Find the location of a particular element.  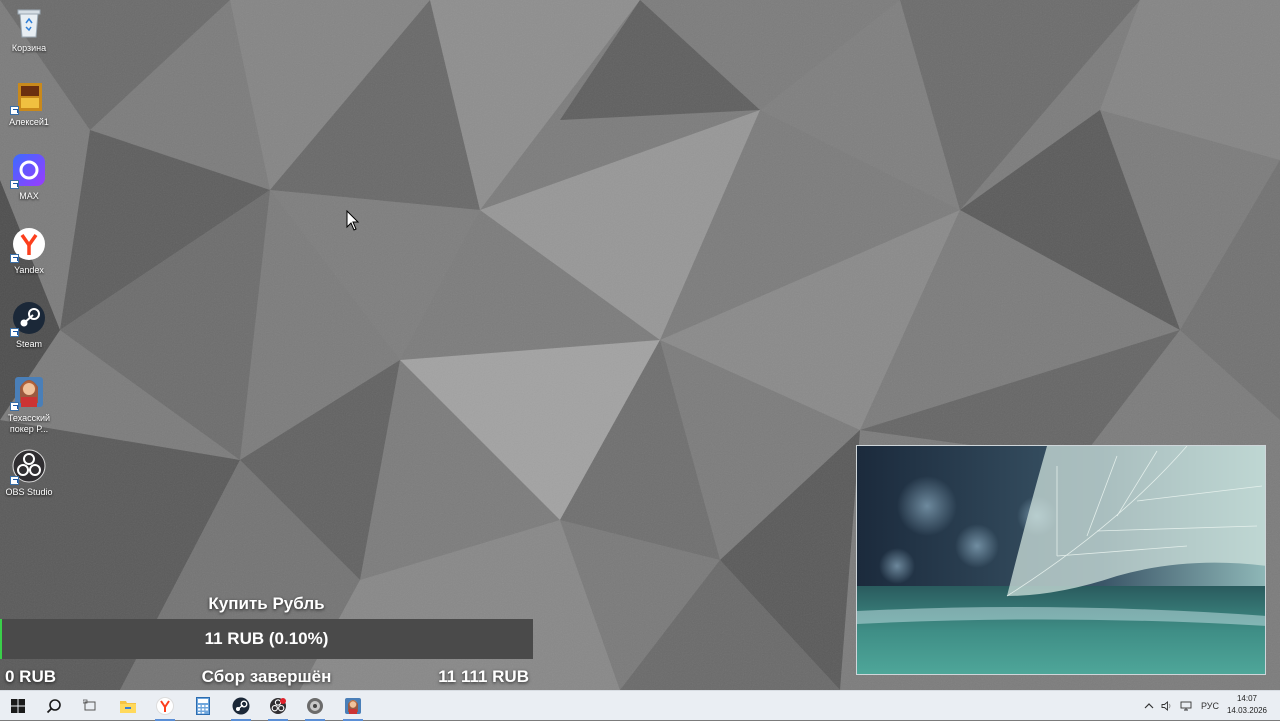

goal-progress-text: 11 RUB (0.10%) is located at coordinates (266, 638).